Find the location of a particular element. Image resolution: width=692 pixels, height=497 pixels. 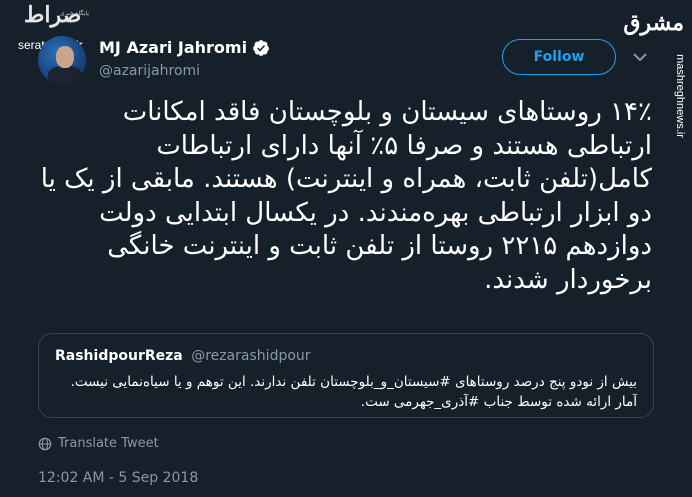

quoted-tweet-header: RashidpourReza @rezarashidpour is located at coordinates (183, 356).